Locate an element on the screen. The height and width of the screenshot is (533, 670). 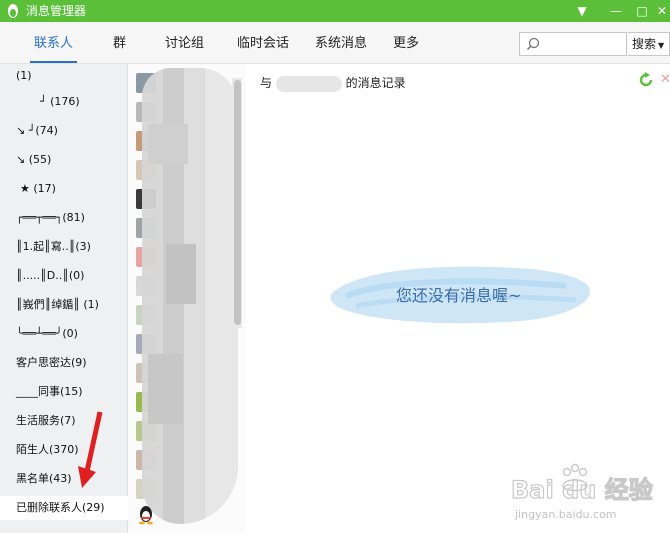
tab-temp-chat: 临时会话 is located at coordinates (263, 44).